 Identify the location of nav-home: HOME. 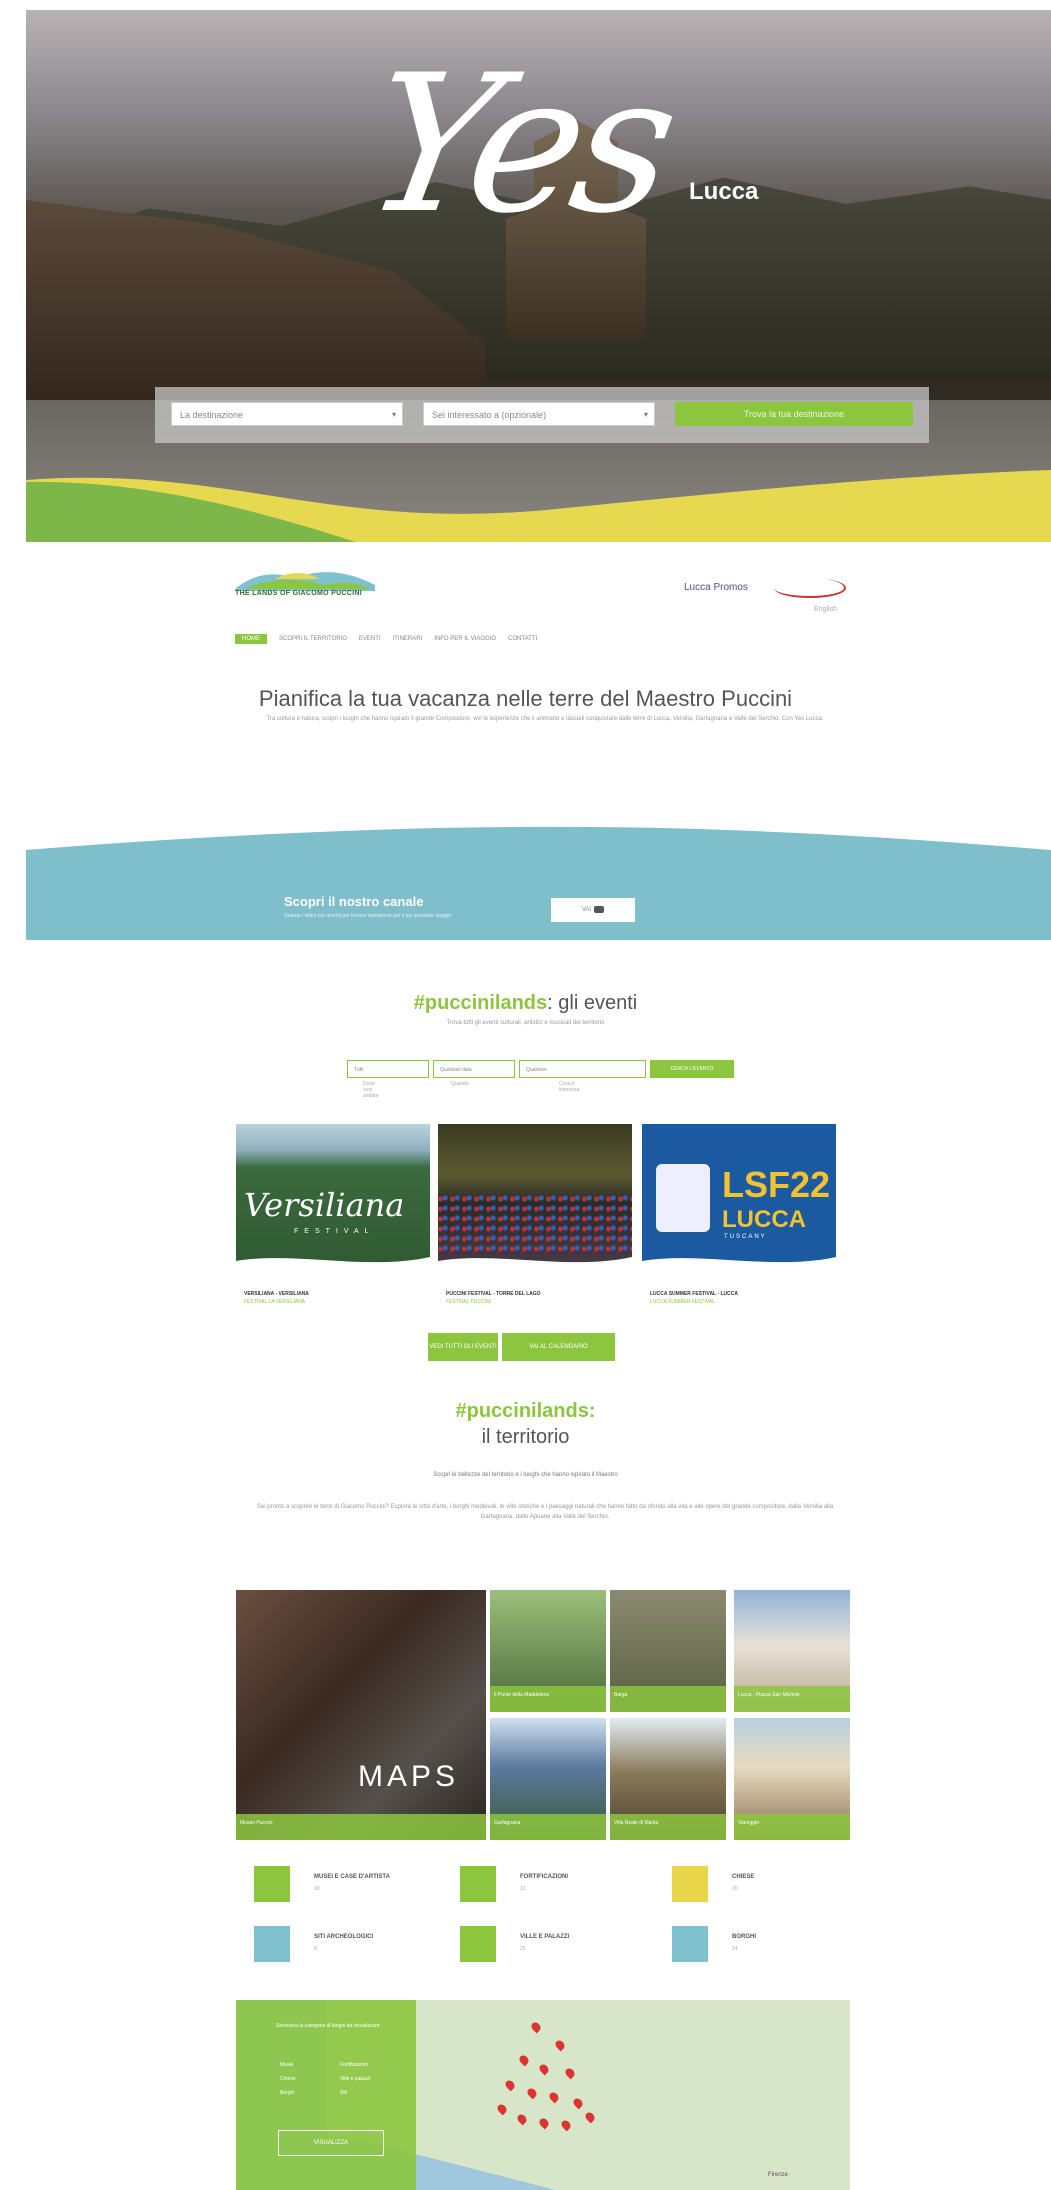
(251, 639).